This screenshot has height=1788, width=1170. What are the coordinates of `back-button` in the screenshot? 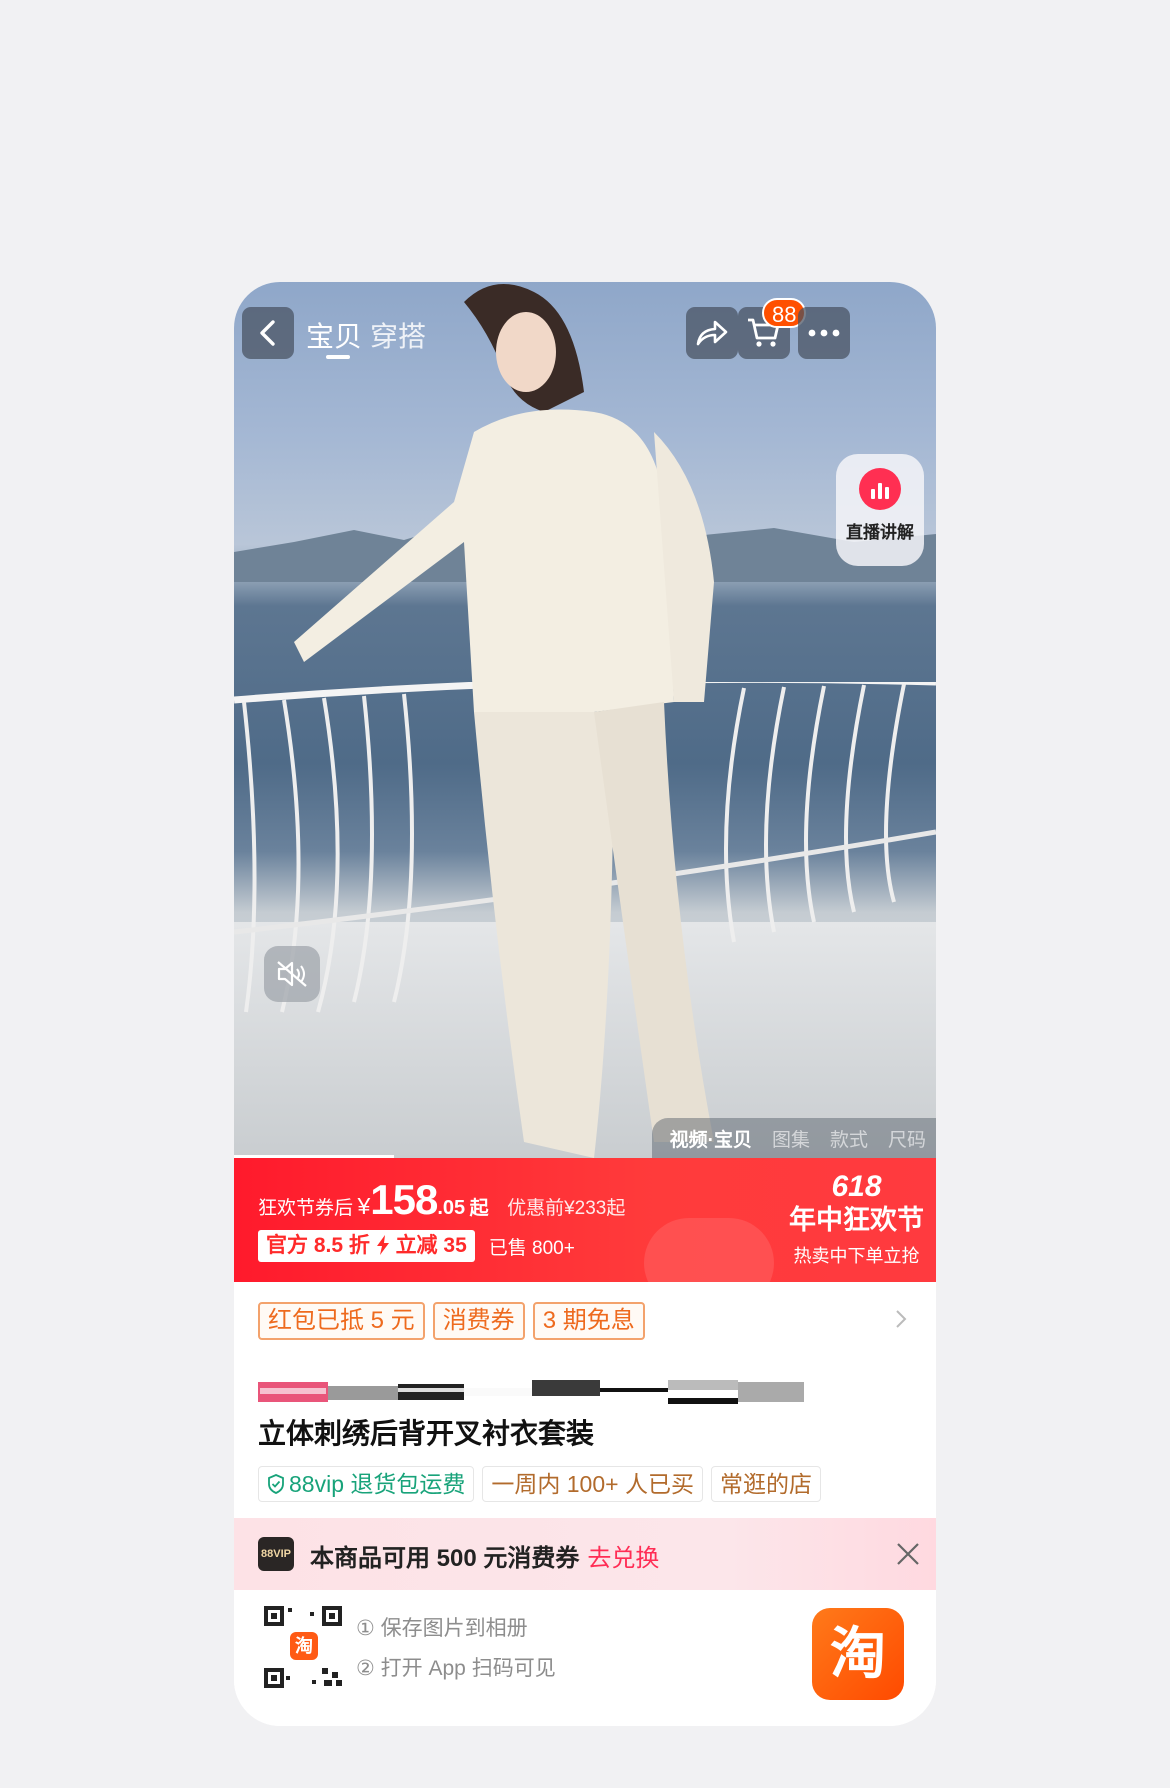 It's located at (268, 333).